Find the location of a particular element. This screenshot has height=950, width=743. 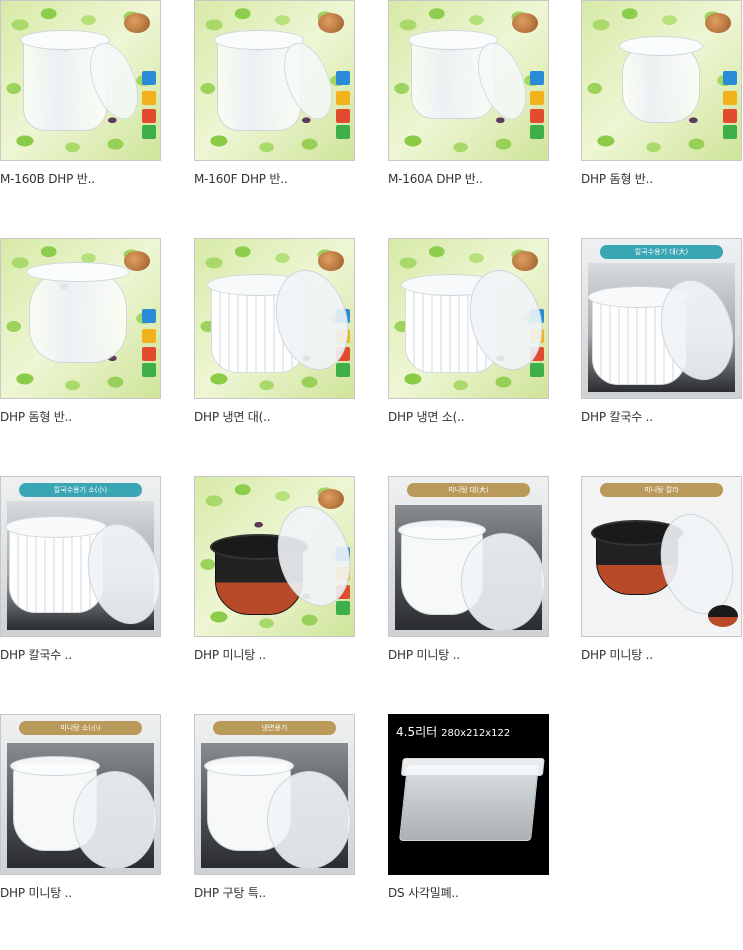

product-banner: 미니탕 대(大) is located at coordinates (468, 490).